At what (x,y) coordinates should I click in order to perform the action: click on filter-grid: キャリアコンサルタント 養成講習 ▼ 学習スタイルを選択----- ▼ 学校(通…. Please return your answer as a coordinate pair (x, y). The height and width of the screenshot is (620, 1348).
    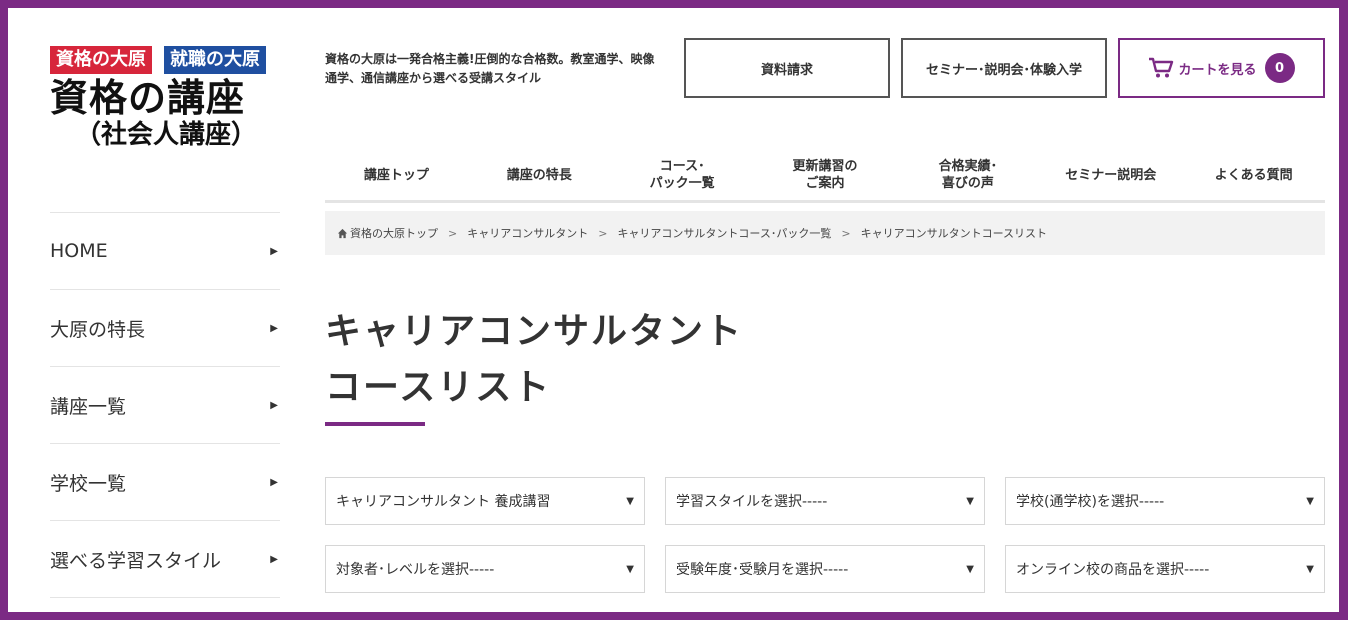
    Looking at the image, I should click on (825, 535).